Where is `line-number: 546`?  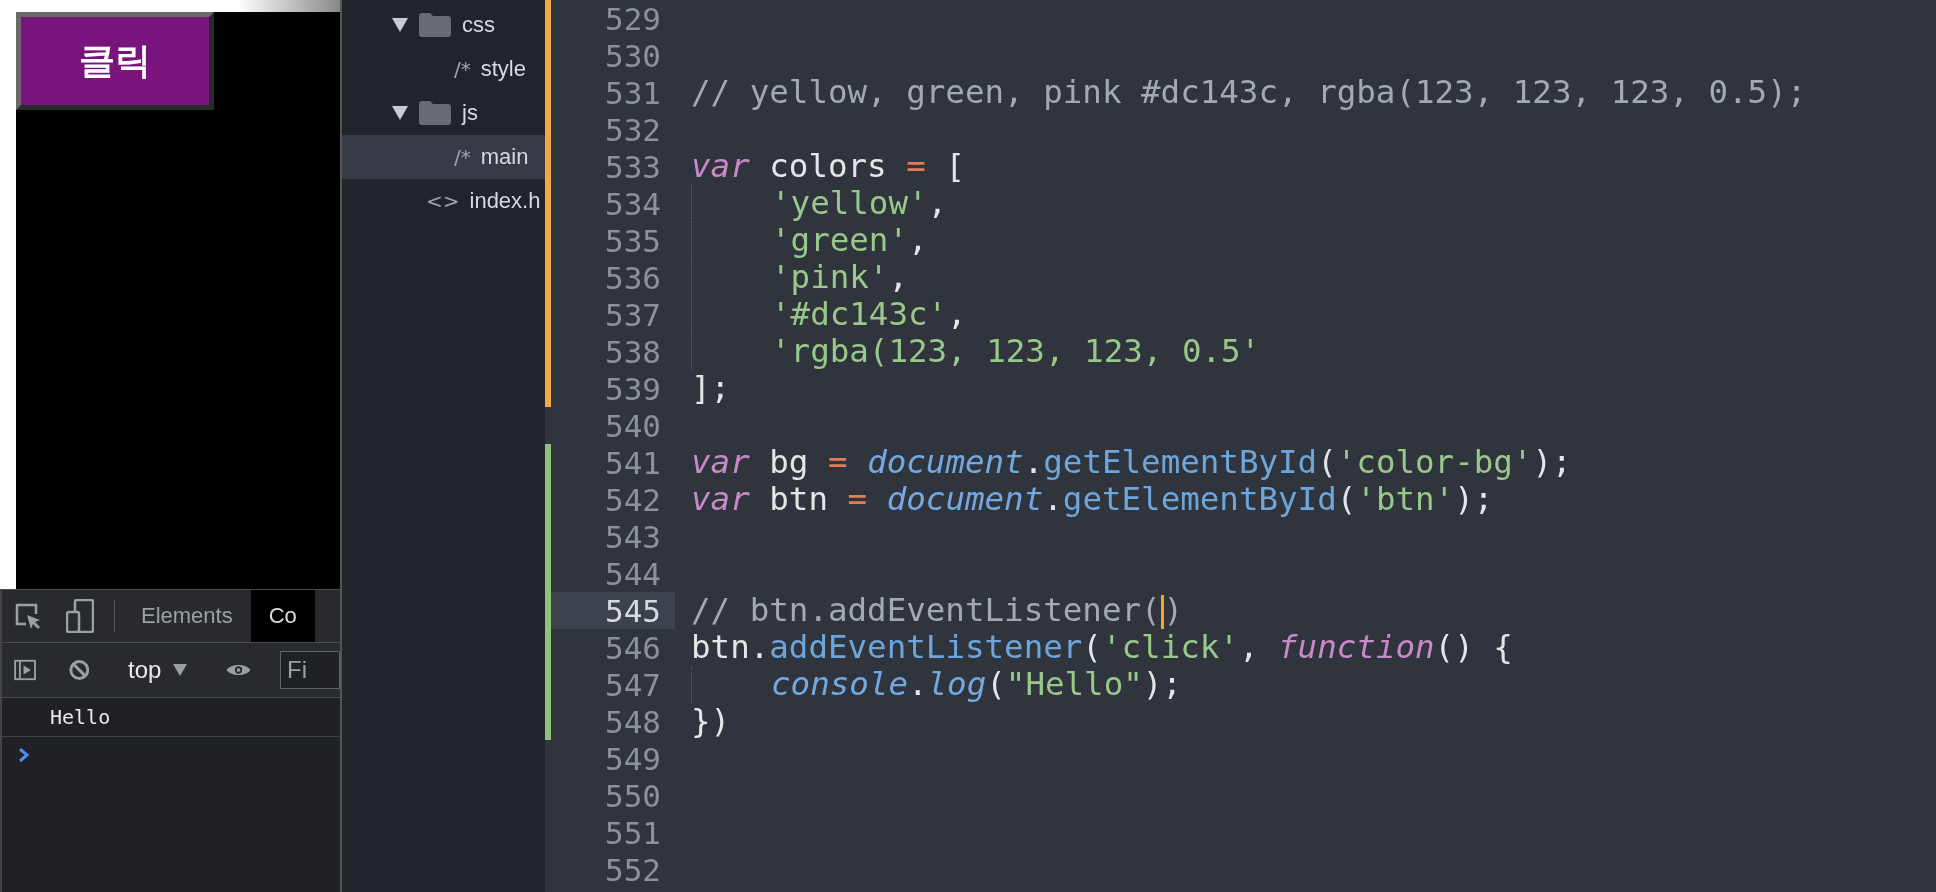
line-number: 546 is located at coordinates (633, 647).